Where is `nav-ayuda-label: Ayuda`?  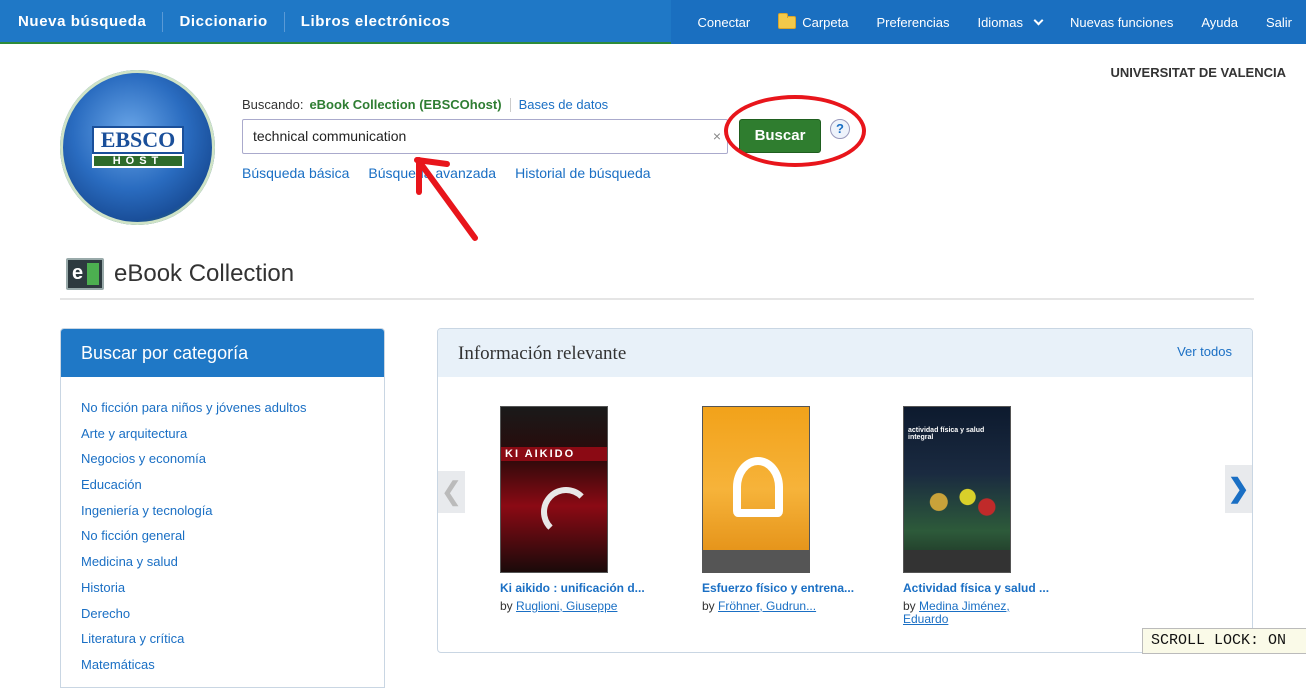
nav-ayuda-label: Ayuda is located at coordinates (1219, 22).